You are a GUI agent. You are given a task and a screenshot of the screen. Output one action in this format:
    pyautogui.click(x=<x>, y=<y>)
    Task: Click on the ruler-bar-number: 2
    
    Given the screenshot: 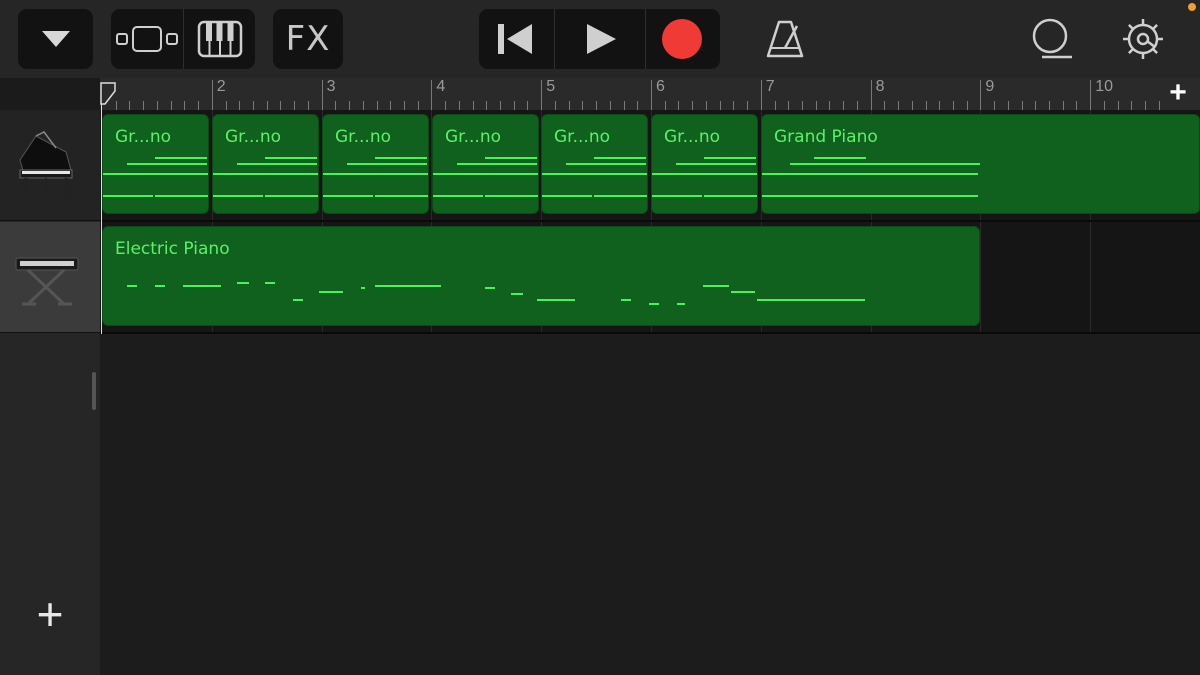 What is the action you would take?
    pyautogui.click(x=221, y=86)
    